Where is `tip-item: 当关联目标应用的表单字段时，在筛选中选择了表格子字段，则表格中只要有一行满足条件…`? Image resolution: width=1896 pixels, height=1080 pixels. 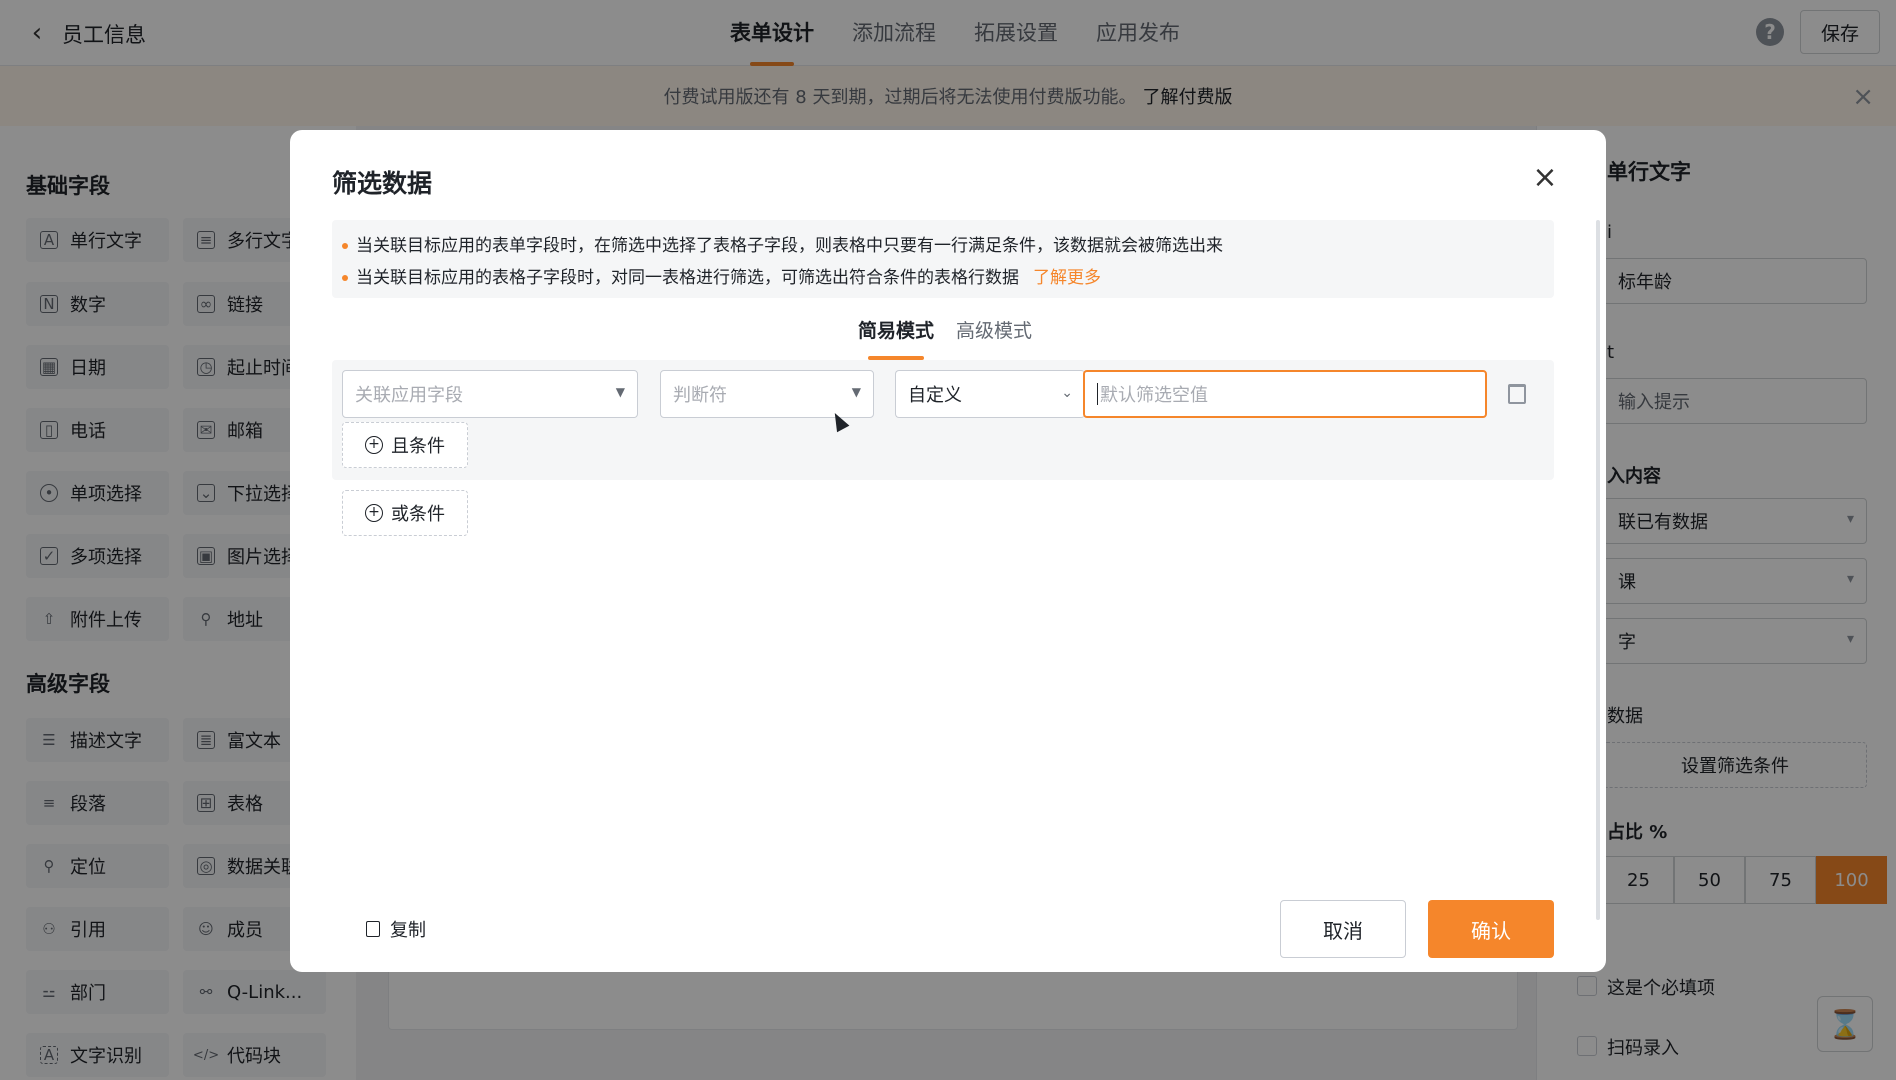 tip-item: 当关联目标应用的表单字段时，在筛选中选择了表格子字段，则表格中只要有一行满足条件… is located at coordinates (948, 246).